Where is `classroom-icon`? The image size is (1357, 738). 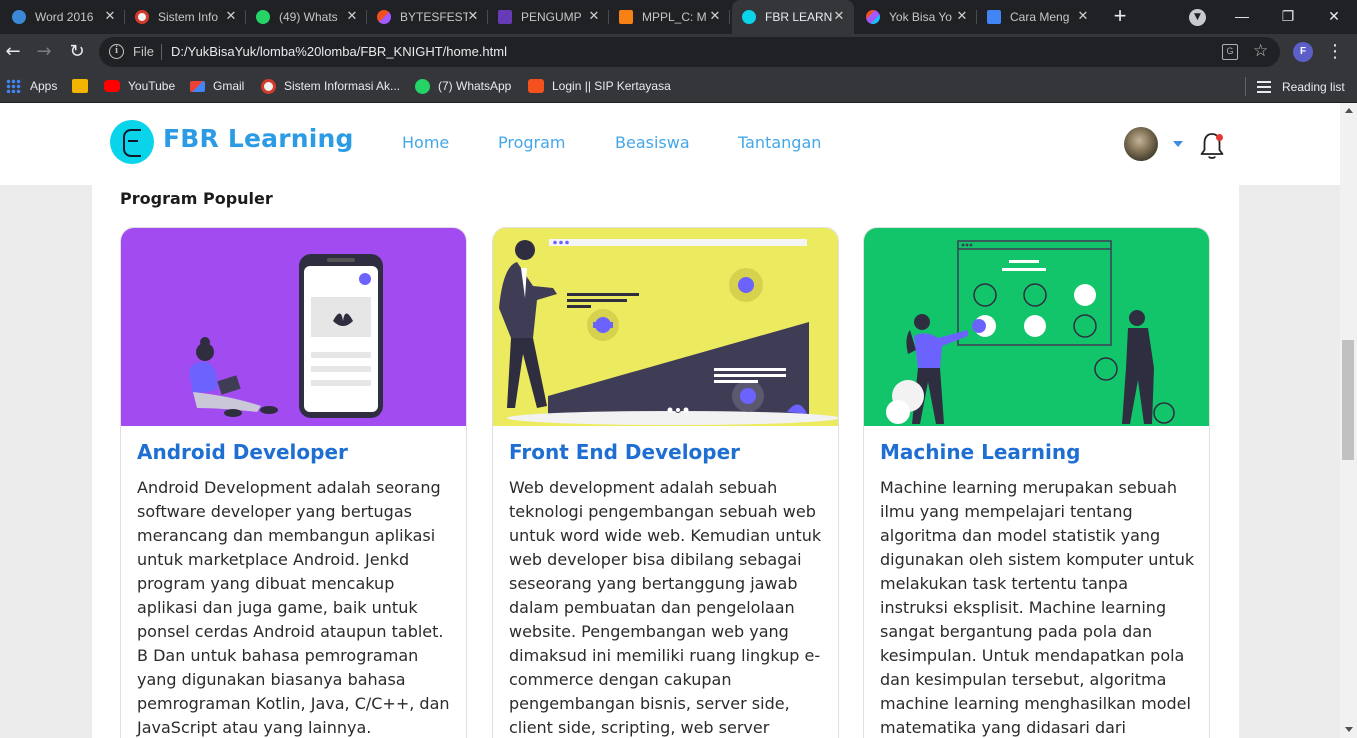 classroom-icon is located at coordinates (80, 86).